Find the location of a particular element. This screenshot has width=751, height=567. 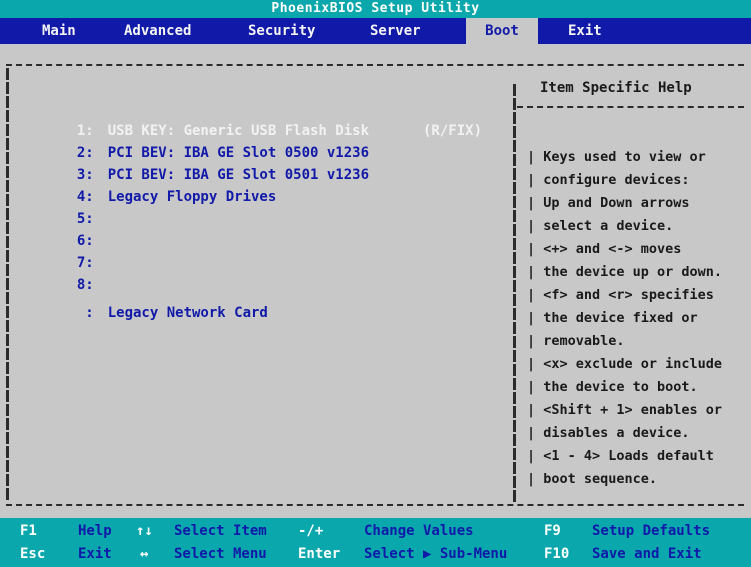

help-line: | disables a device. is located at coordinates (608, 433).